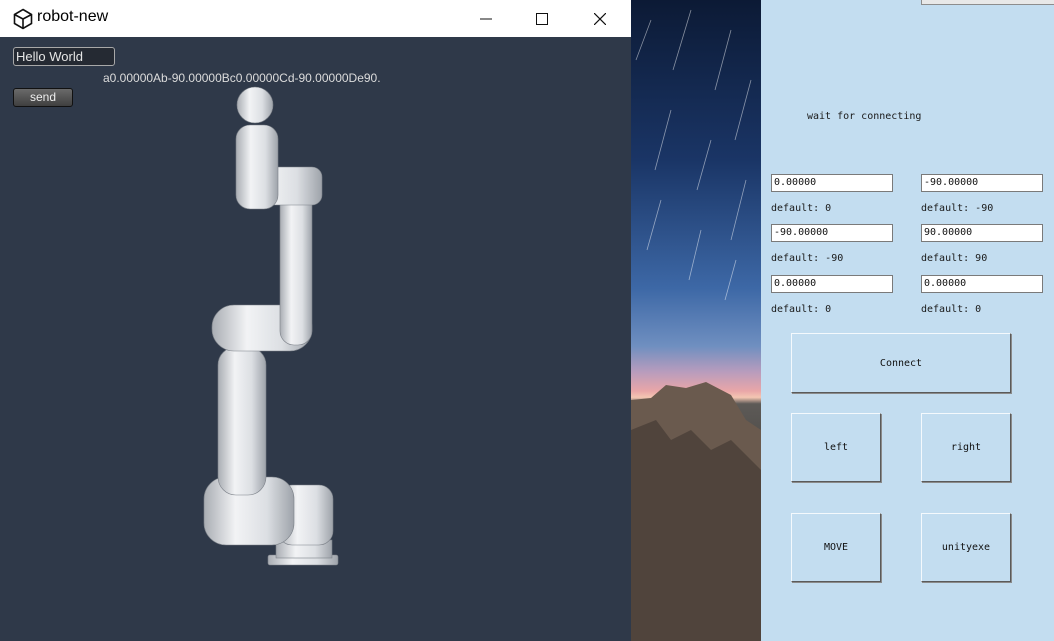 The width and height of the screenshot is (1054, 641). I want to click on joint-1-input: 0.00000, so click(832, 183).